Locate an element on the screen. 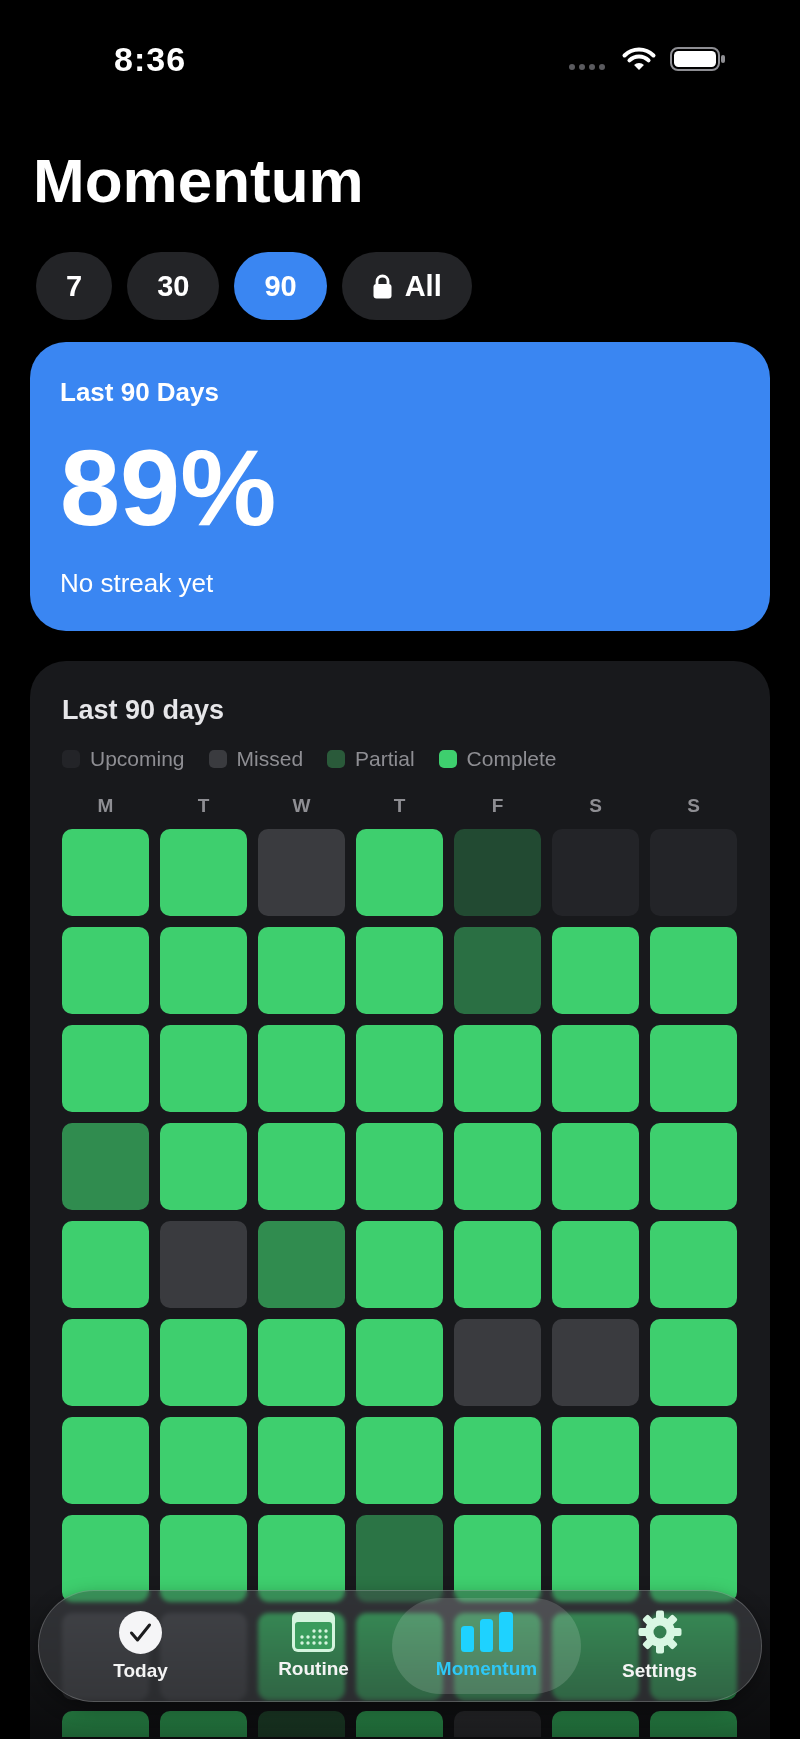  settings-icon is located at coordinates (659, 1632).